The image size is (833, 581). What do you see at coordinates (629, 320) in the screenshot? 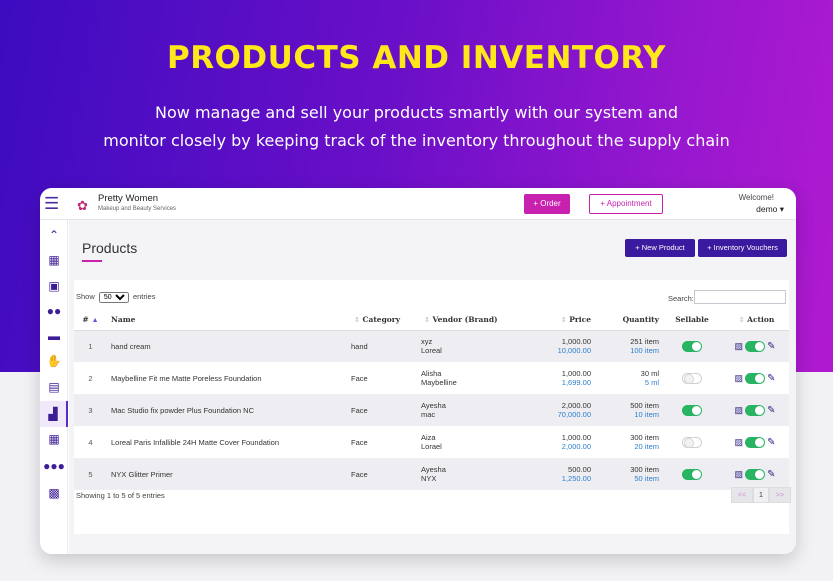
I see `col-header-quantity: Quantity` at bounding box center [629, 320].